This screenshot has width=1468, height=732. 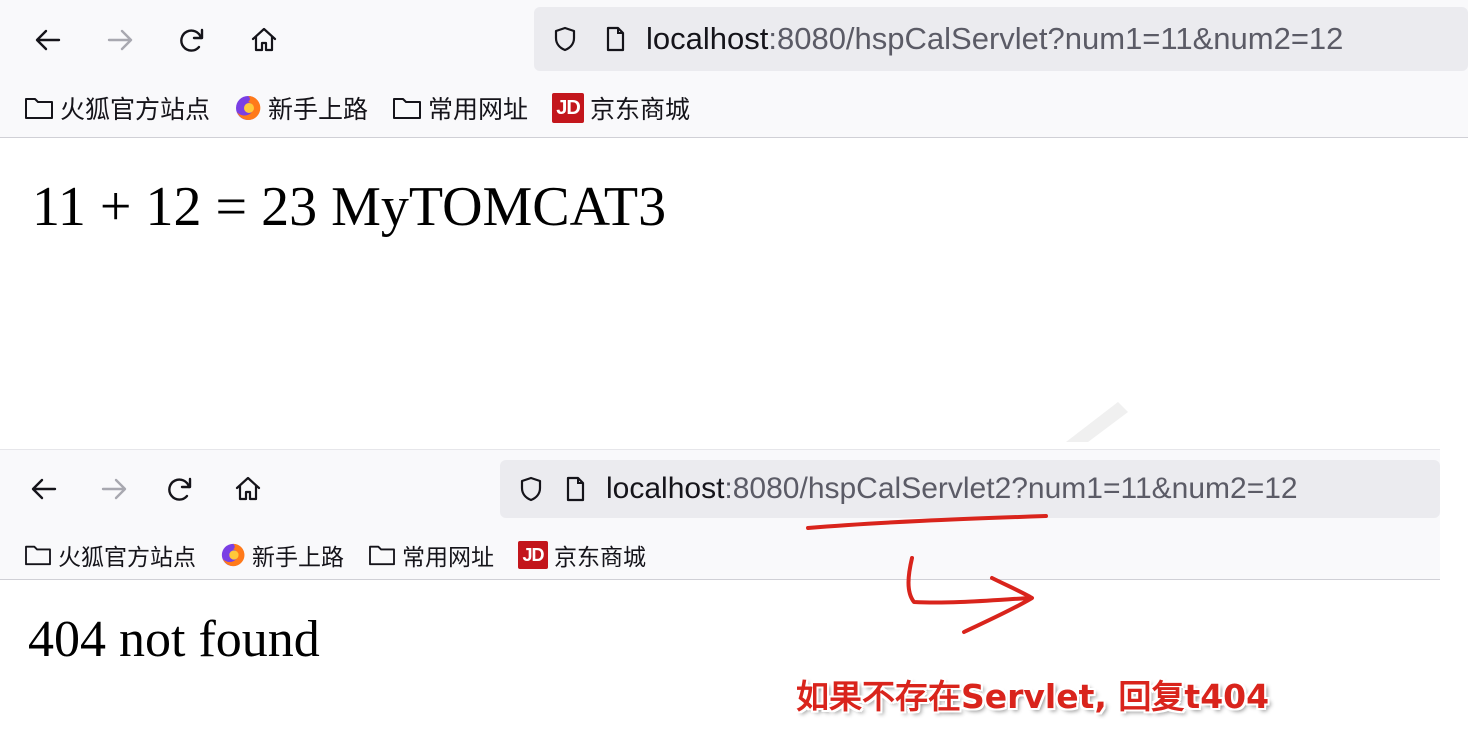 What do you see at coordinates (174, 639) in the screenshot?
I see `page-content-404: 404 not found` at bounding box center [174, 639].